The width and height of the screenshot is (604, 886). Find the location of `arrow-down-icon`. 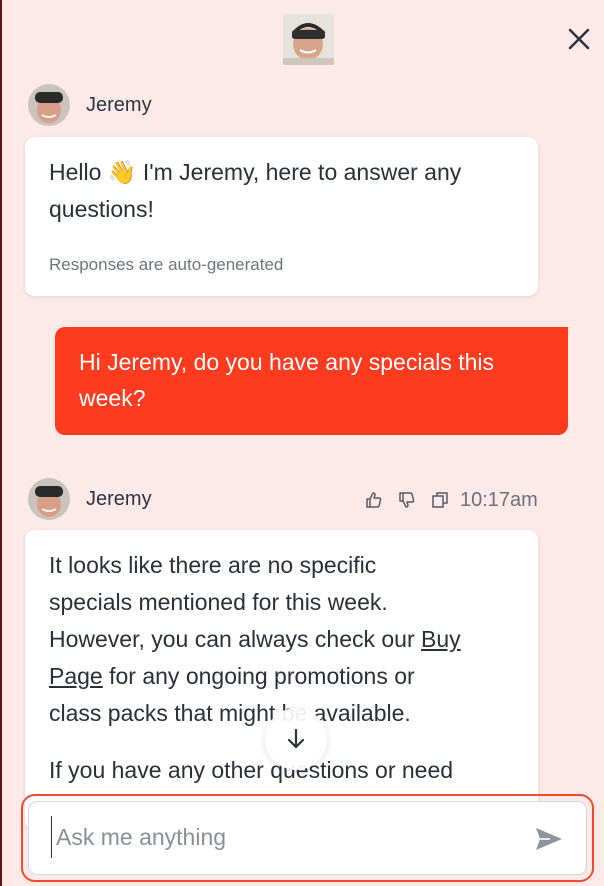

arrow-down-icon is located at coordinates (296, 738).